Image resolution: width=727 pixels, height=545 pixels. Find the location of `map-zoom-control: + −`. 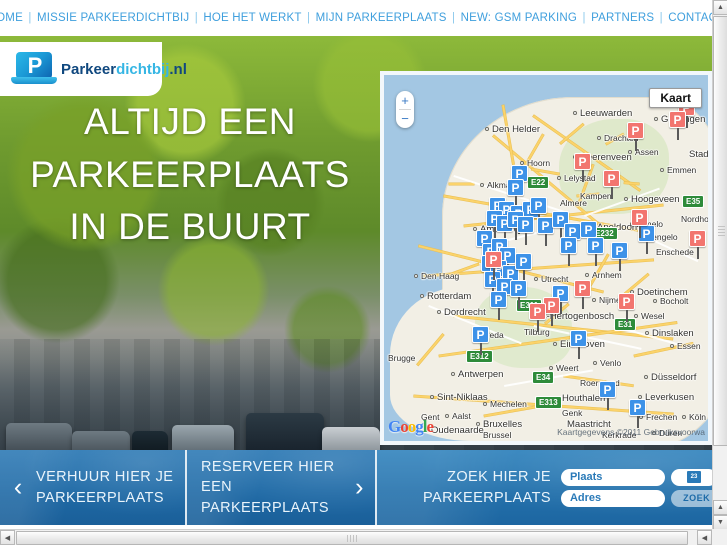

map-zoom-control: + − is located at coordinates (405, 109).